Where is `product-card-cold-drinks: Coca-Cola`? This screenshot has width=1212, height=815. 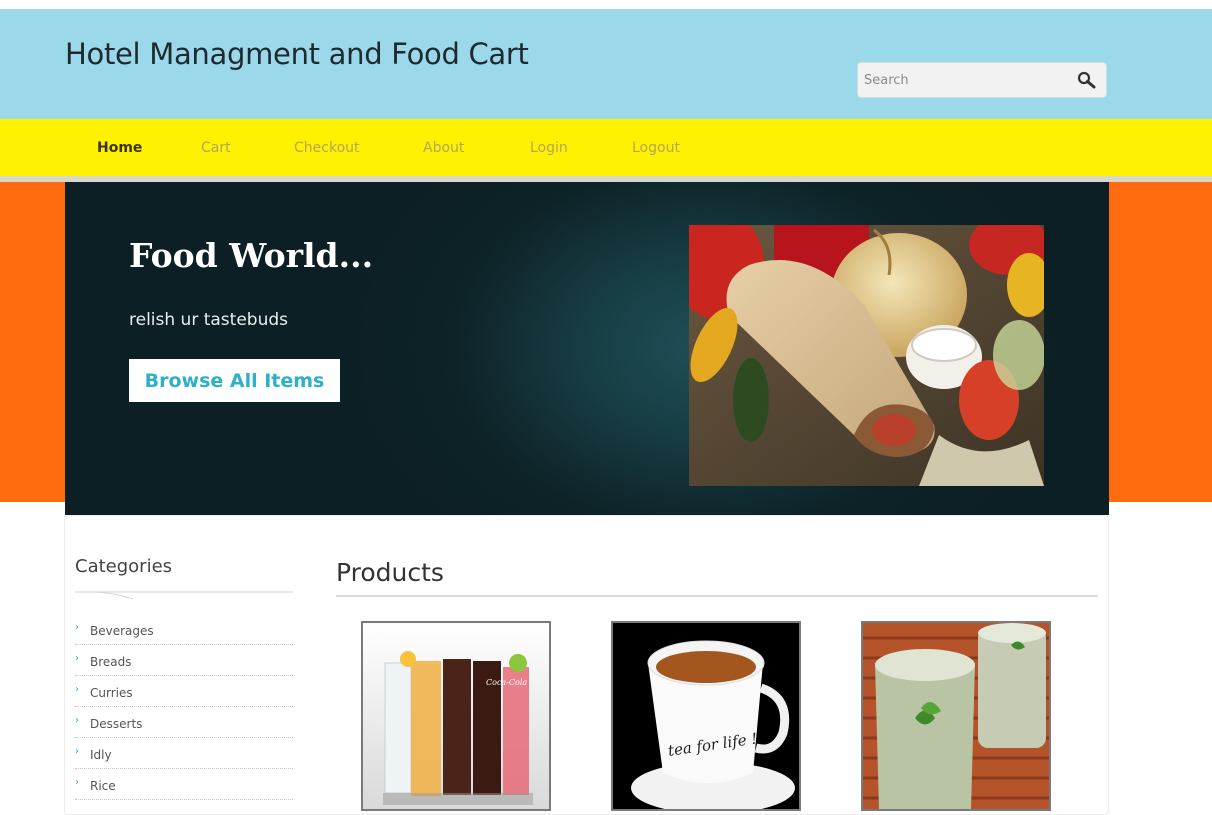 product-card-cold-drinks: Coca-Cola is located at coordinates (456, 716).